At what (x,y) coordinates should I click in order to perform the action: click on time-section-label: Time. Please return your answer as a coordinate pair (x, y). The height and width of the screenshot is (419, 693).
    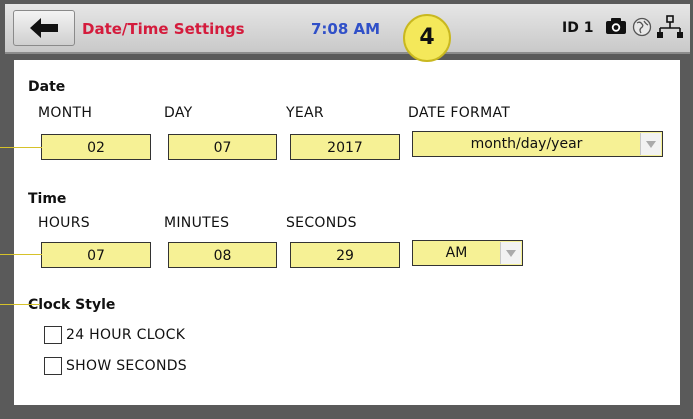
    Looking at the image, I should click on (47, 199).